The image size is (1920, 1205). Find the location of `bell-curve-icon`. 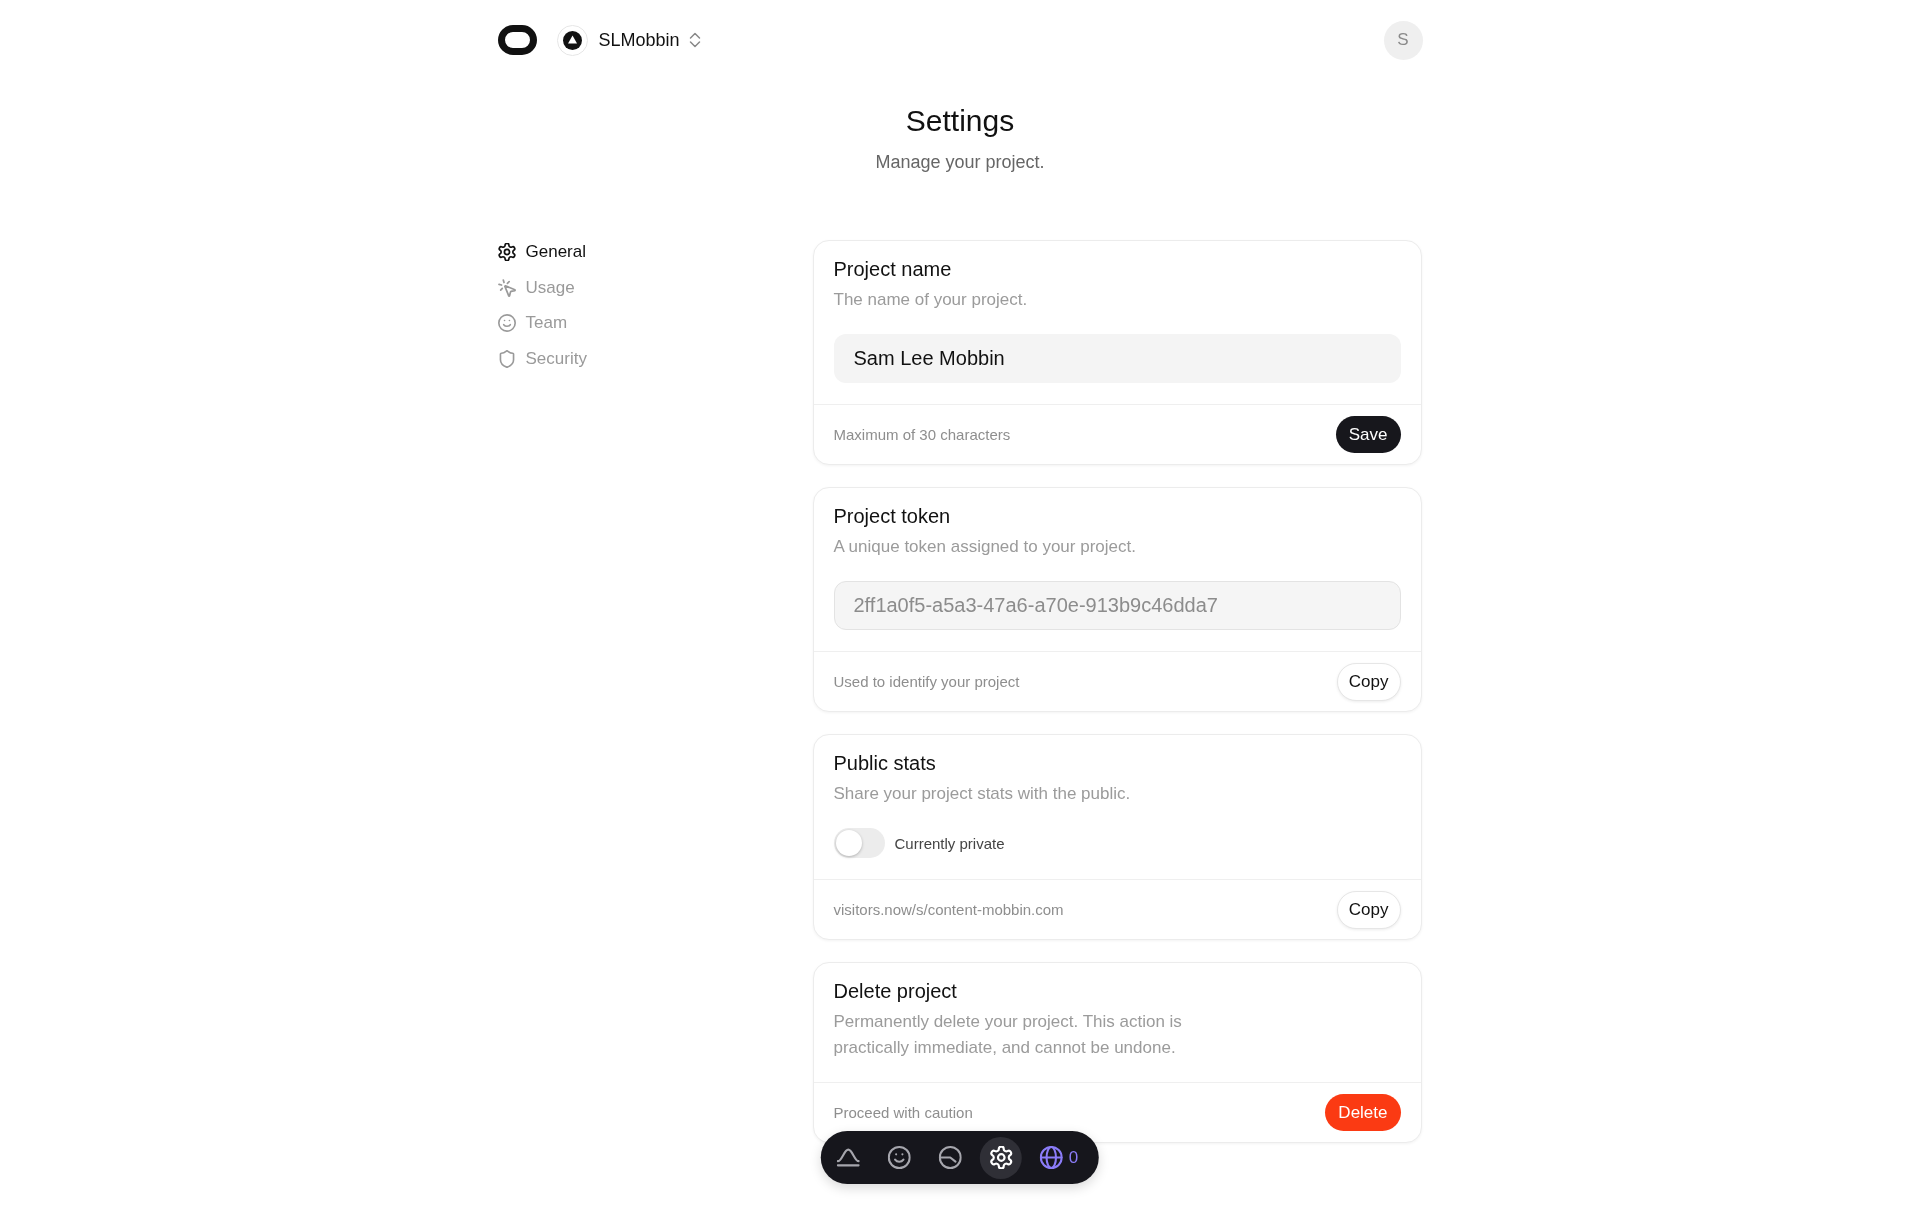

bell-curve-icon is located at coordinates (848, 1157).